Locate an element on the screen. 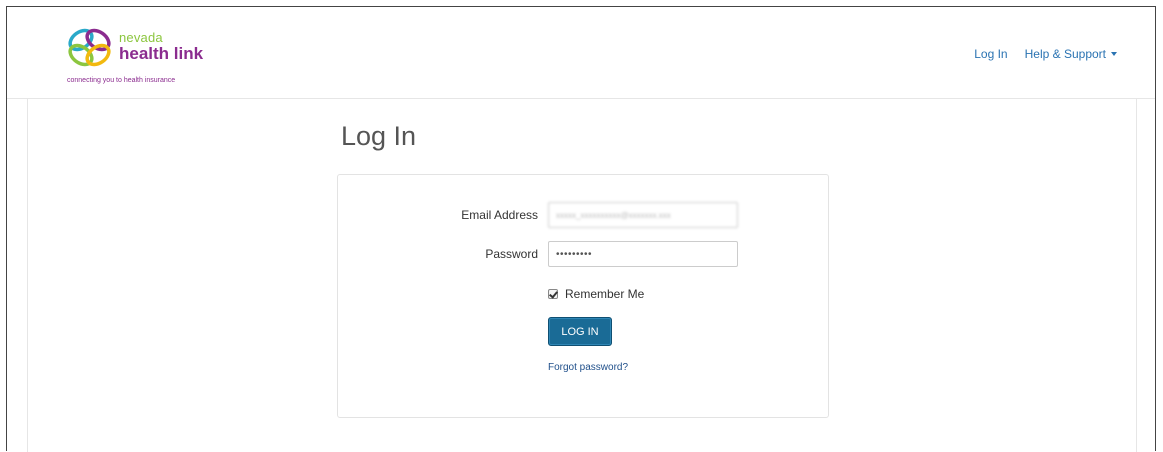  remember-me-label: Remember Me is located at coordinates (605, 294).